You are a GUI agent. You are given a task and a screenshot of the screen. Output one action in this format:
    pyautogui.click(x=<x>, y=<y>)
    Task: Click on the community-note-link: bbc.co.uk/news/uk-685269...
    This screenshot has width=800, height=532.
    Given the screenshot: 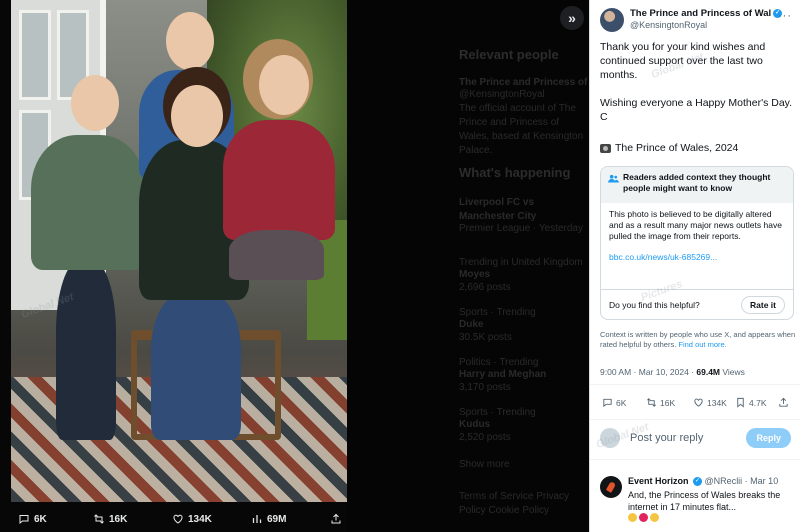 What is the action you would take?
    pyautogui.click(x=697, y=257)
    